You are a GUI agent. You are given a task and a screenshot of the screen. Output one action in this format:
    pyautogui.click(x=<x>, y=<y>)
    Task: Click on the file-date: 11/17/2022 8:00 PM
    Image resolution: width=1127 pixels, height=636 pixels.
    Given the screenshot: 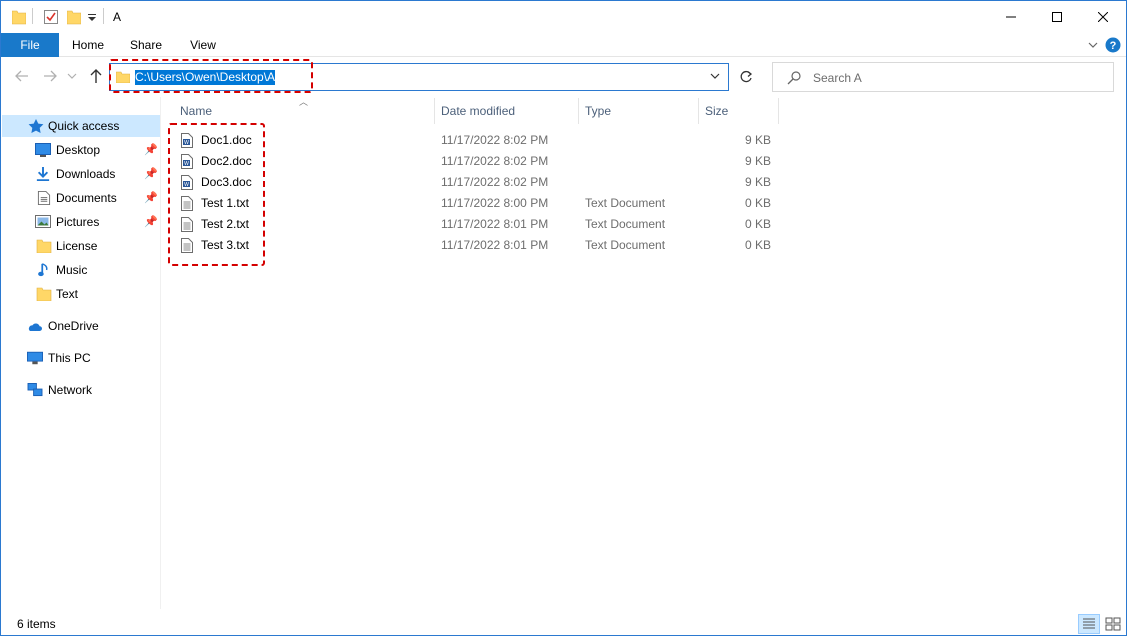 What is the action you would take?
    pyautogui.click(x=495, y=203)
    